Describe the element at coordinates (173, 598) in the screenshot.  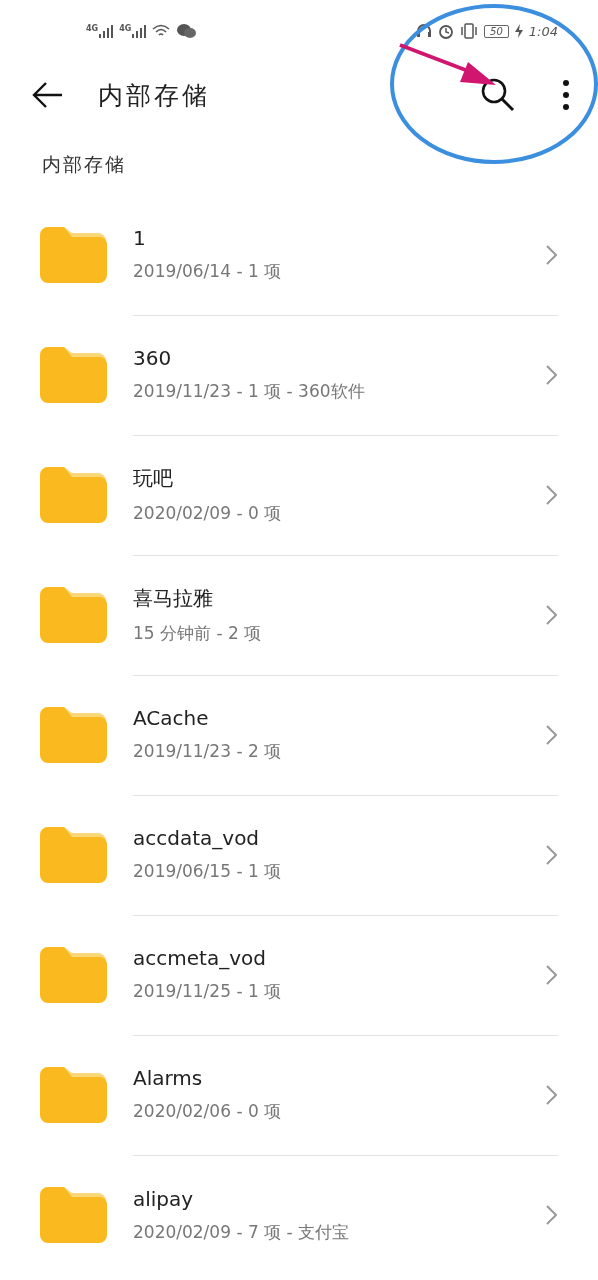
I see `folder-name: 喜马拉雅` at that location.